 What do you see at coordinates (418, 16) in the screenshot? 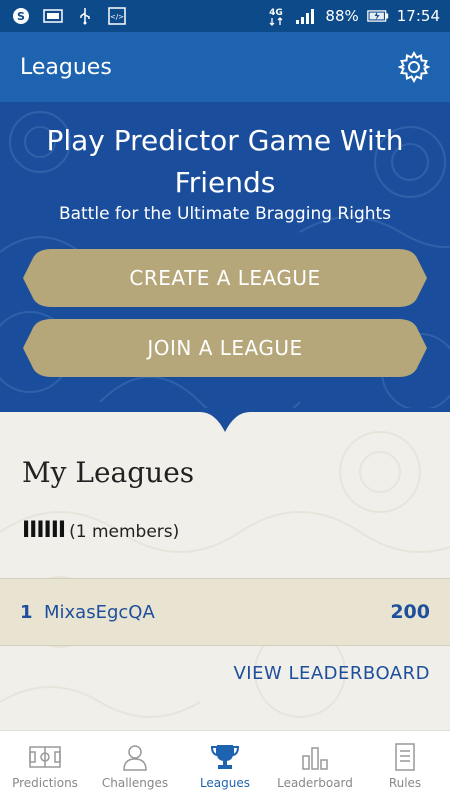
I see `clock: 17:54` at bounding box center [418, 16].